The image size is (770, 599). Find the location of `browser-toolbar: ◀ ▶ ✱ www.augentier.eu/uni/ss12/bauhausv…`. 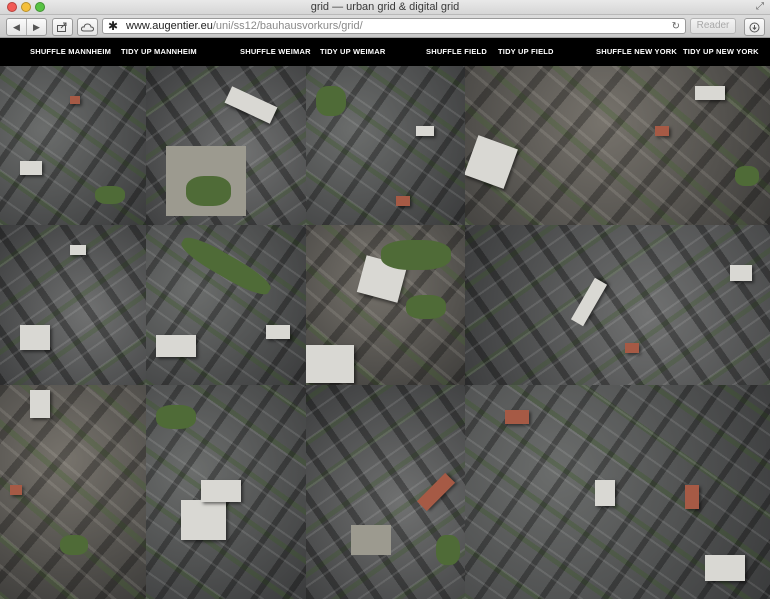

browser-toolbar: ◀ ▶ ✱ www.augentier.eu/uni/ss12/bauhausv… is located at coordinates (385, 26).